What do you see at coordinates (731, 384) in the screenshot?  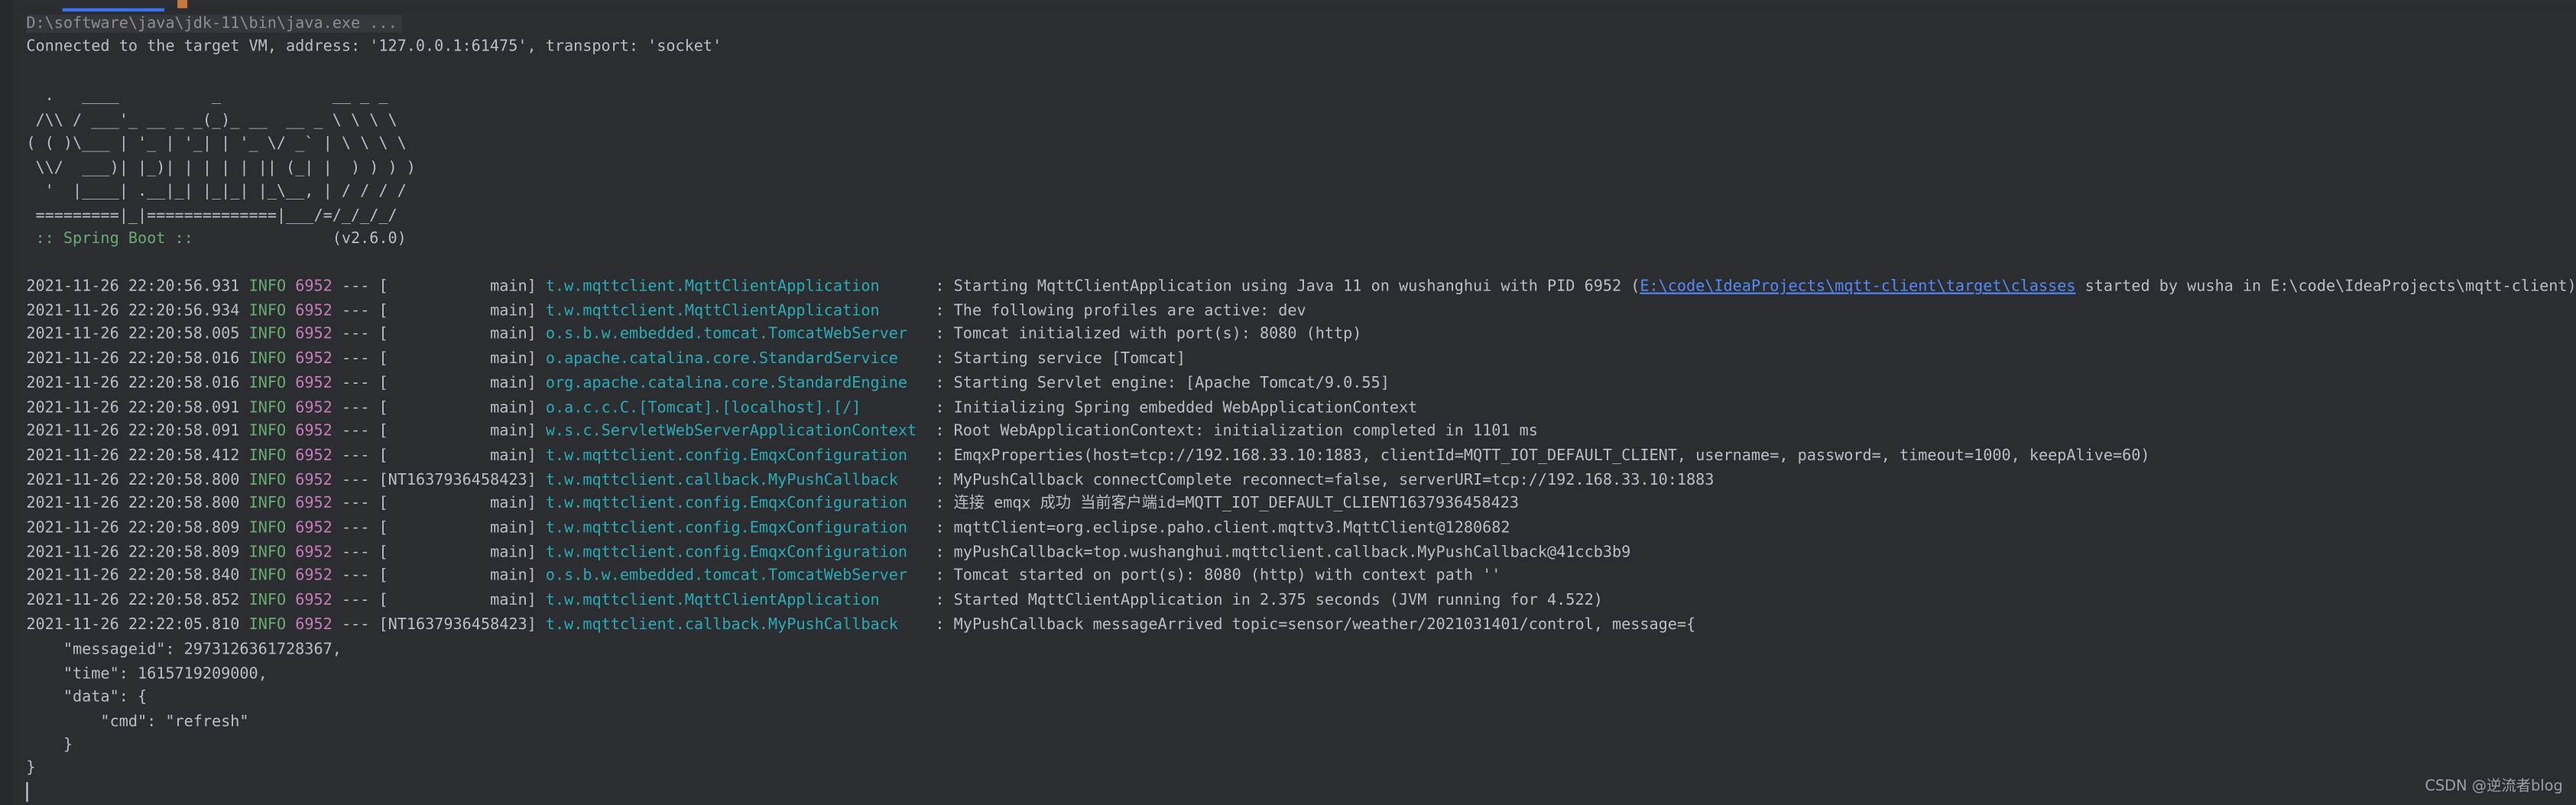 I see `log-logger: org.apache.catalina.core.StandardEngine` at bounding box center [731, 384].